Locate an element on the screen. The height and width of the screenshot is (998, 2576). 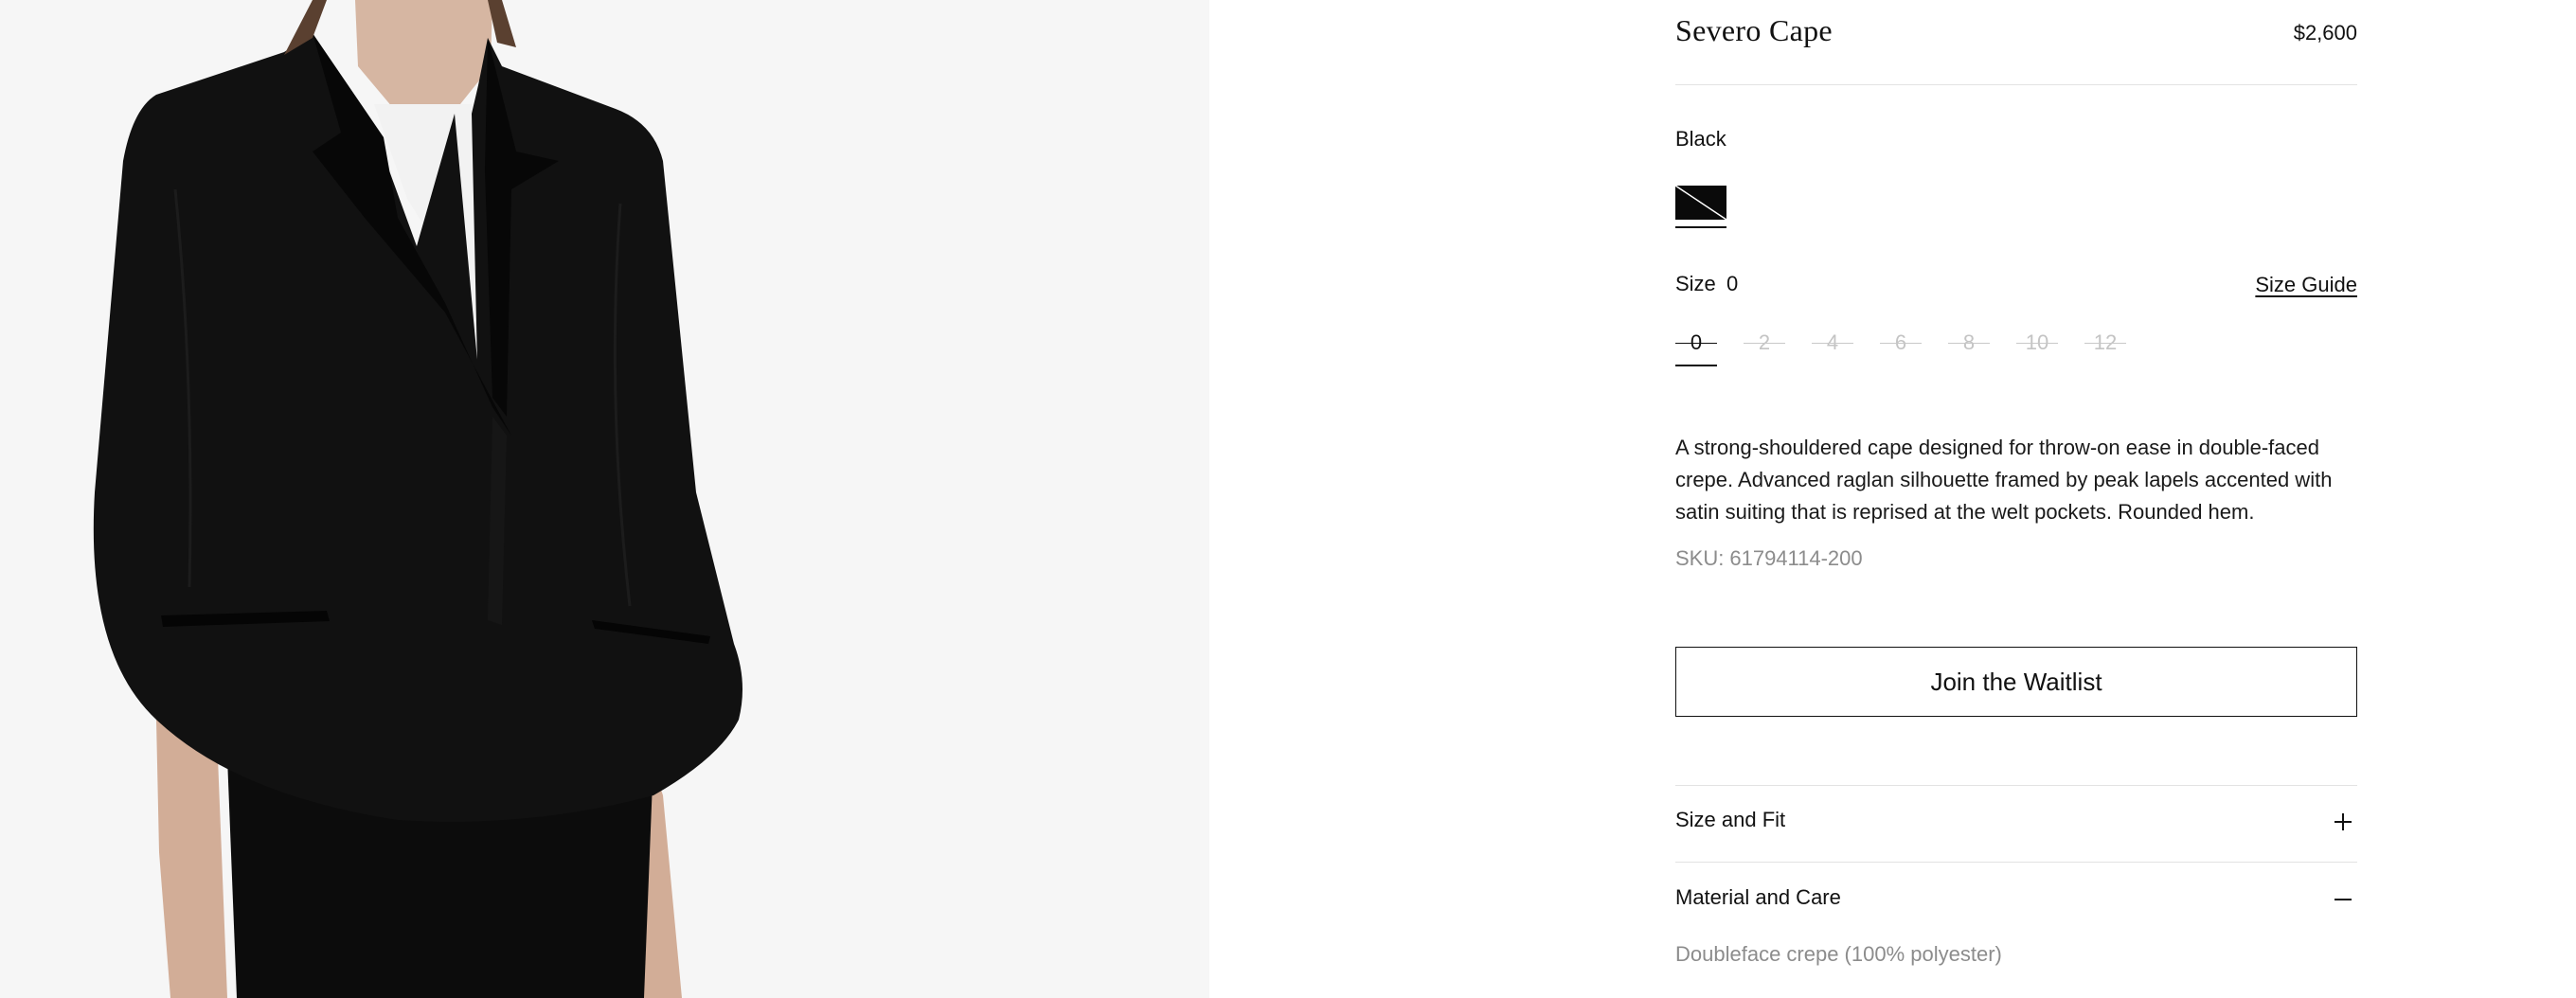
size-option-8: 8 is located at coordinates (1969, 344).